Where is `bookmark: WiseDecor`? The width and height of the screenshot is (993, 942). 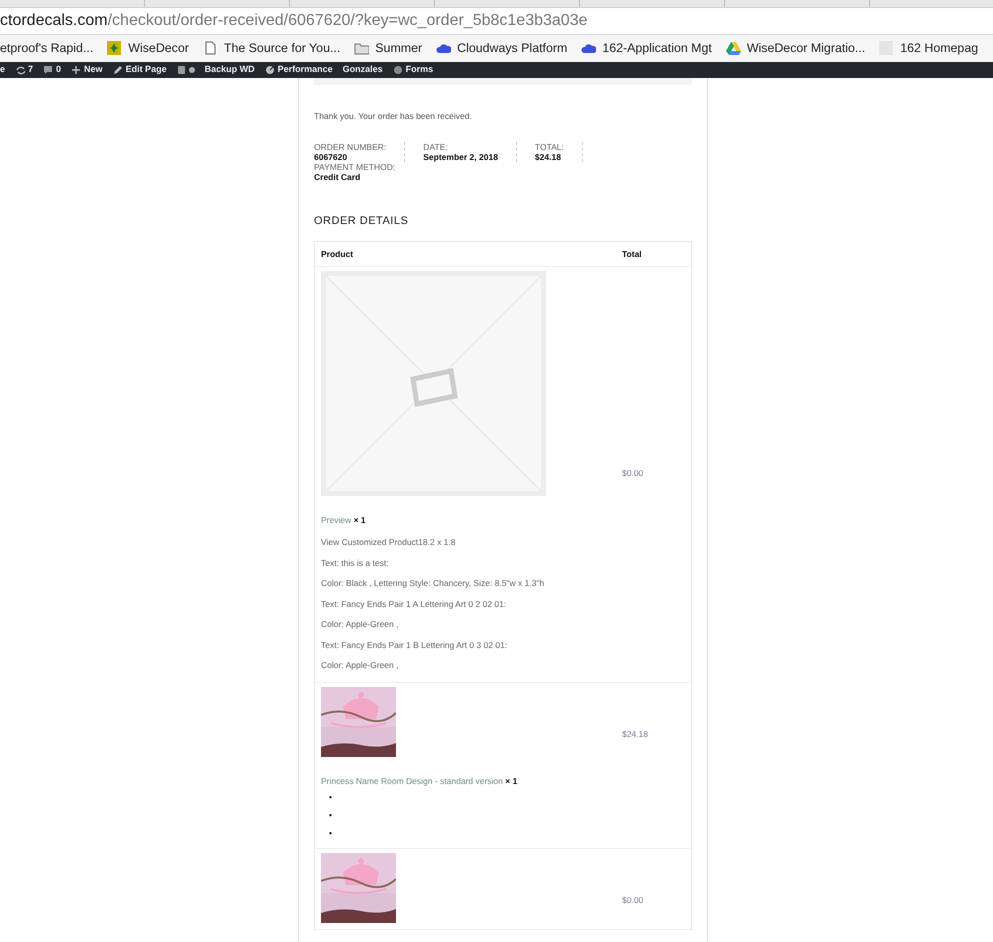
bookmark: WiseDecor is located at coordinates (148, 48).